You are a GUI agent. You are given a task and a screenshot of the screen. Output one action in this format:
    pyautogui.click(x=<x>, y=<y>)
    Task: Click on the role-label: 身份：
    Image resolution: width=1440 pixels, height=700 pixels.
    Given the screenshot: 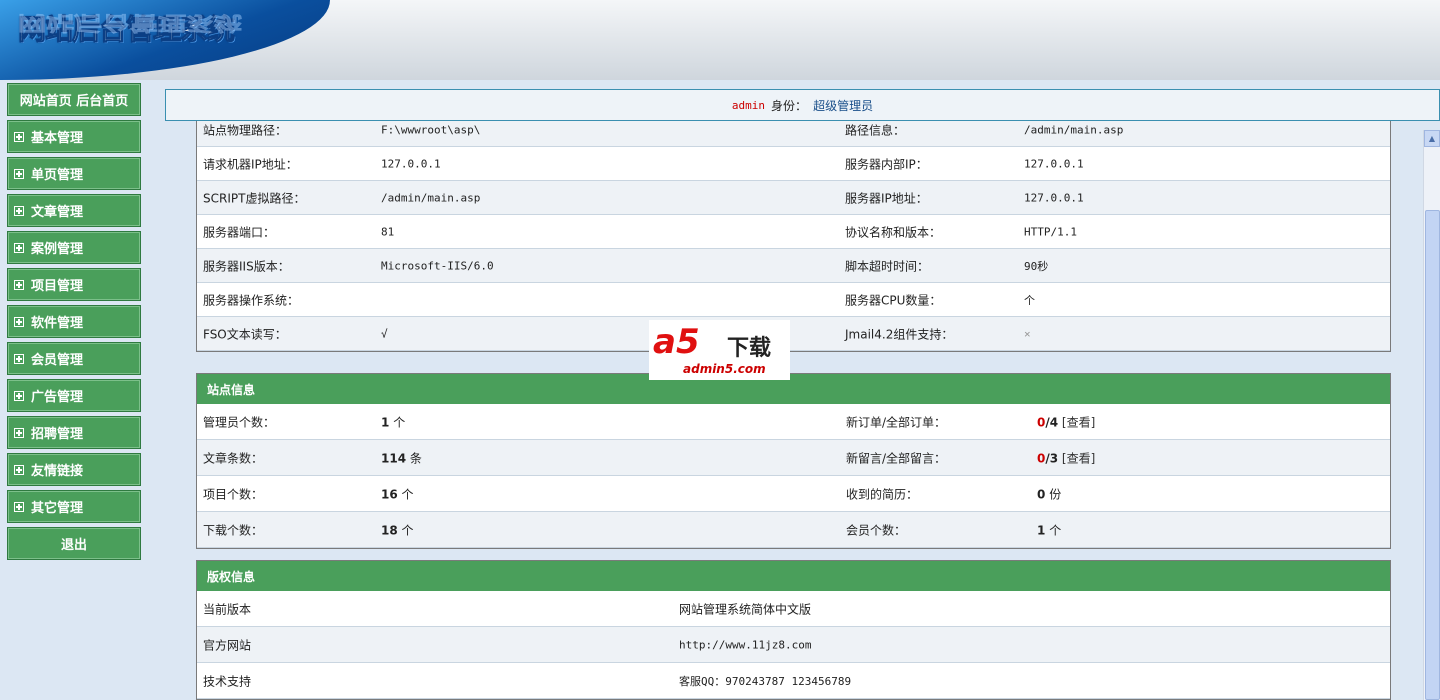 What is the action you would take?
    pyautogui.click(x=789, y=105)
    